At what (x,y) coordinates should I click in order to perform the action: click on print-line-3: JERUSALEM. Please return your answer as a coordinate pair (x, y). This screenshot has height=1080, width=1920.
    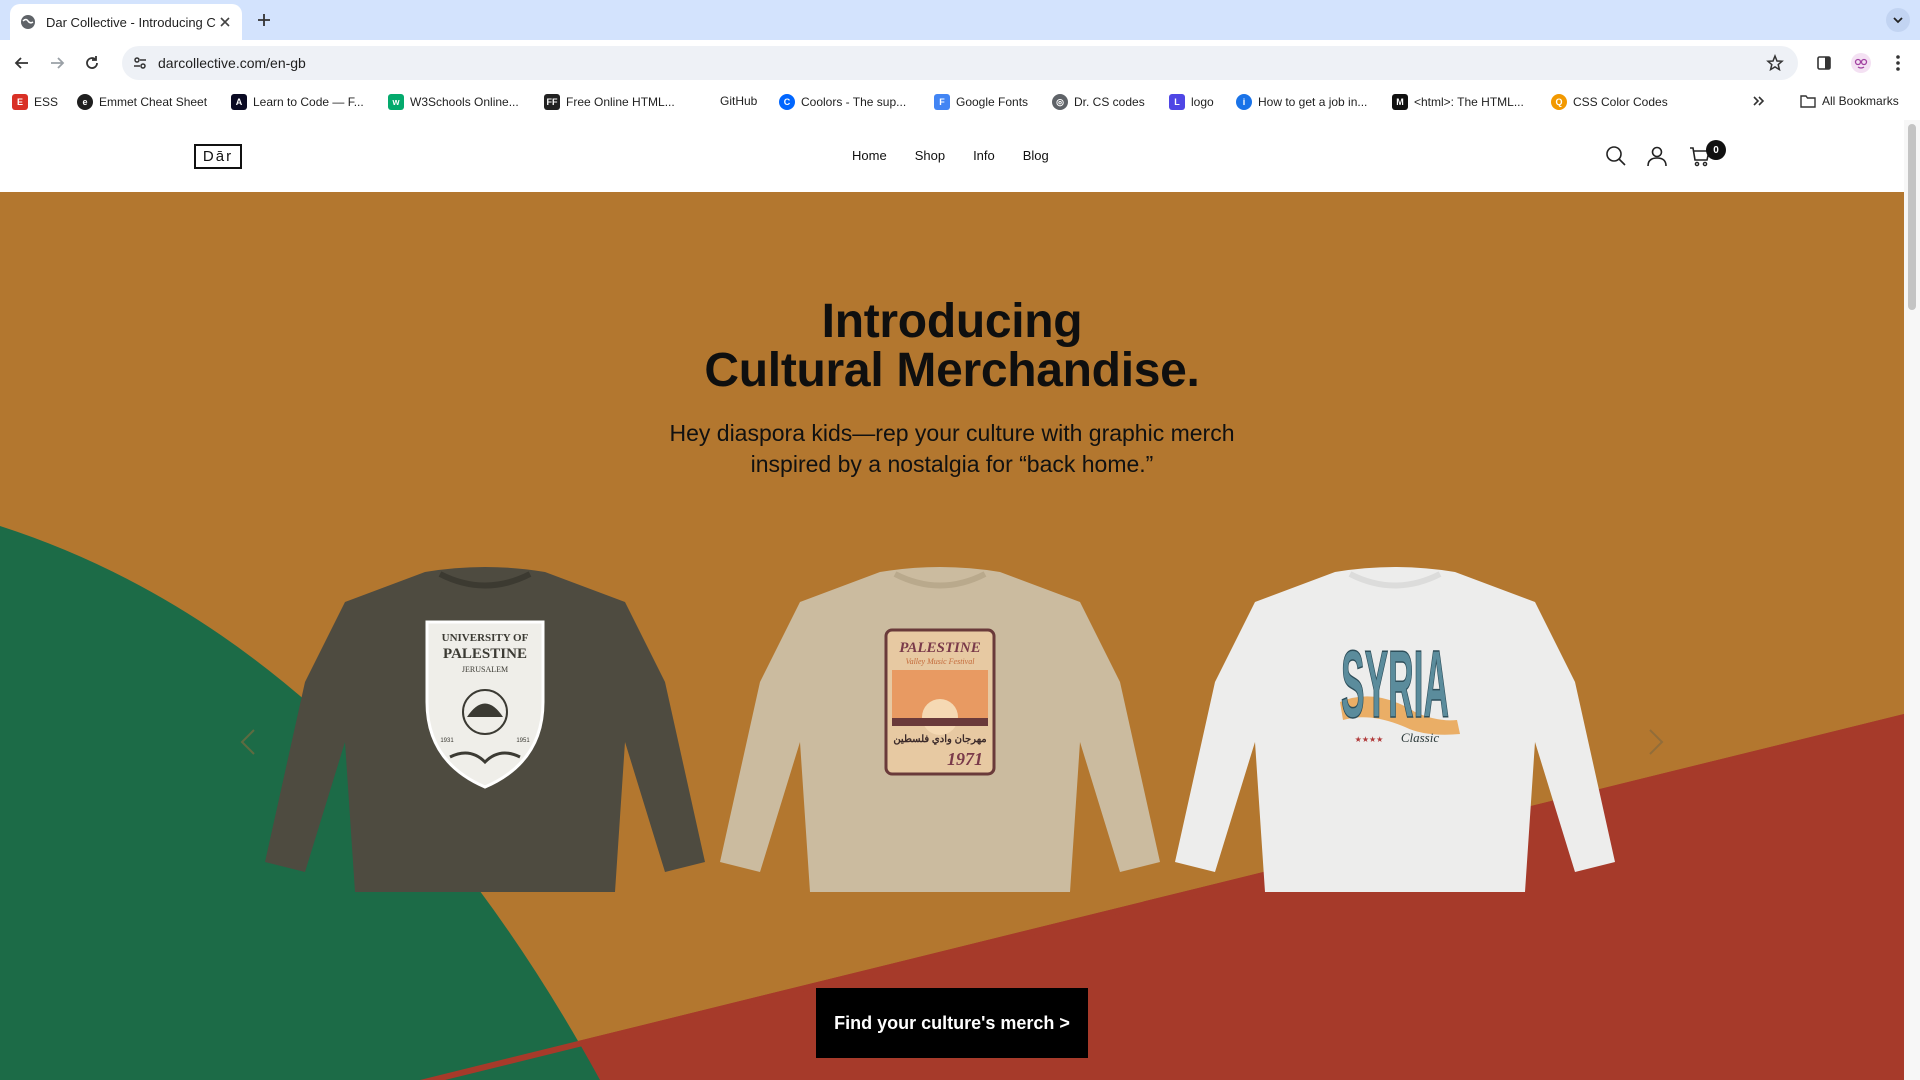
    Looking at the image, I should click on (485, 669).